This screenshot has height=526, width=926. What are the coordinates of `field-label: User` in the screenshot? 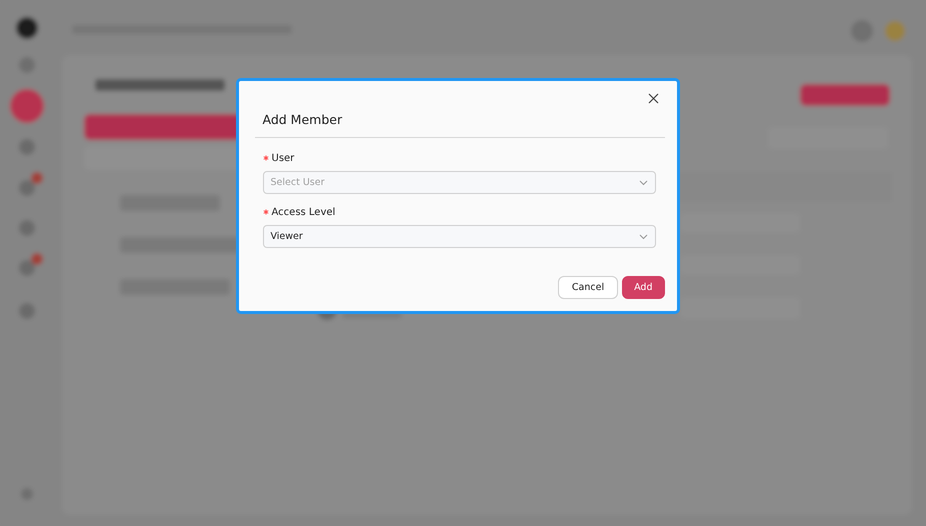 It's located at (283, 158).